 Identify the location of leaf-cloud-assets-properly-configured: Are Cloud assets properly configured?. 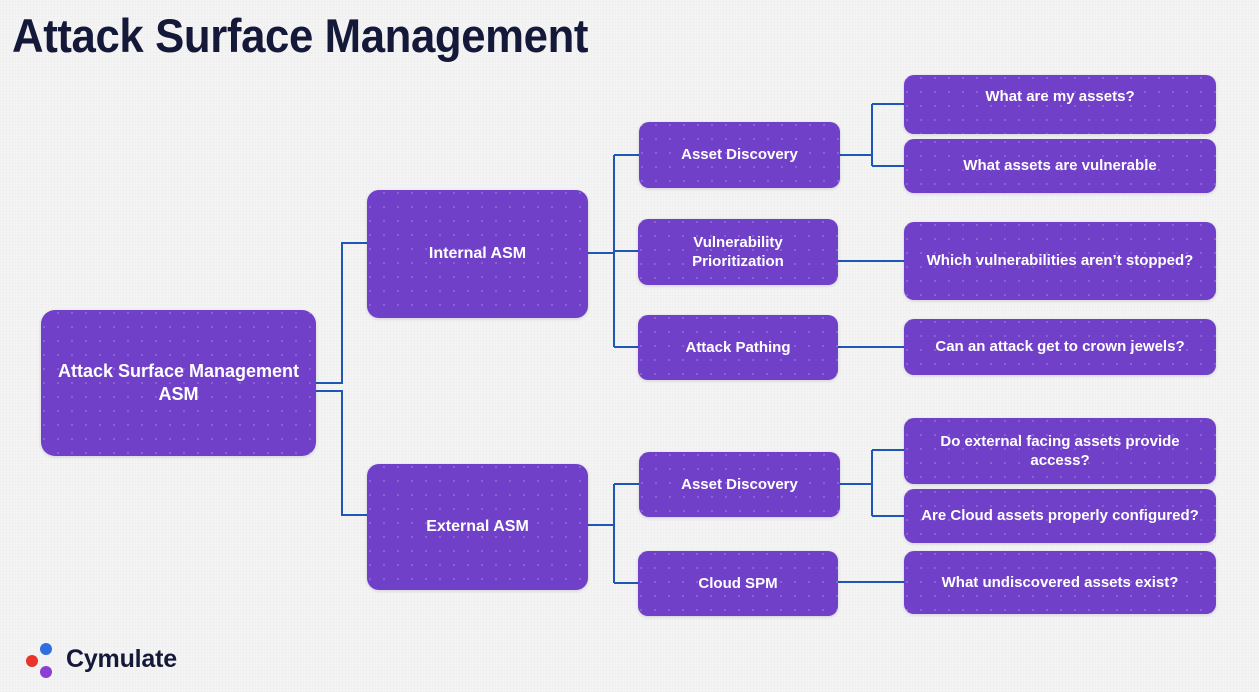
(1060, 516).